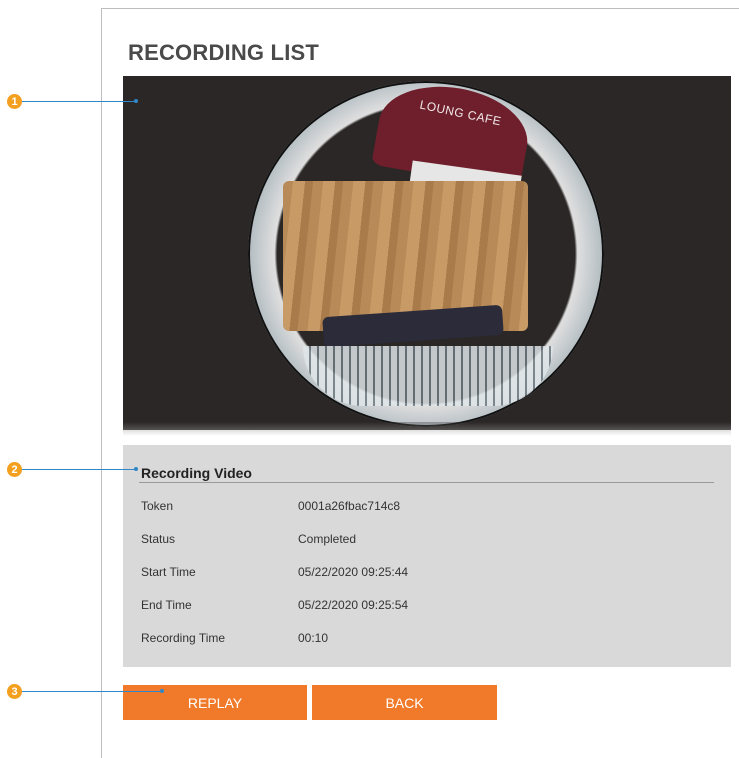 Image resolution: width=739 pixels, height=758 pixels. I want to click on status-label: Status, so click(158, 539).